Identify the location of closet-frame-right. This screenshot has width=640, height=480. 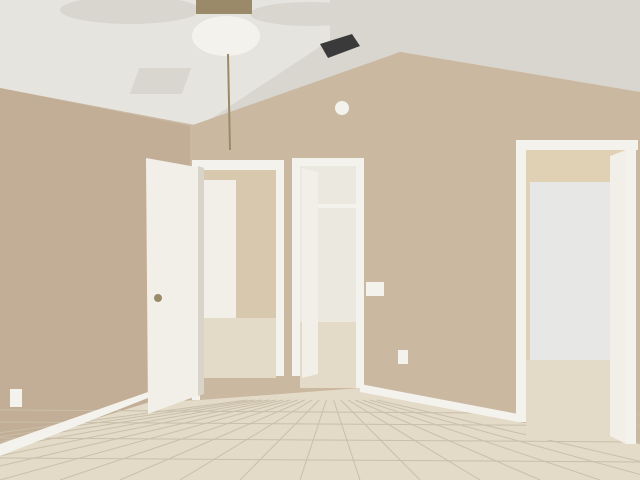
(360, 274).